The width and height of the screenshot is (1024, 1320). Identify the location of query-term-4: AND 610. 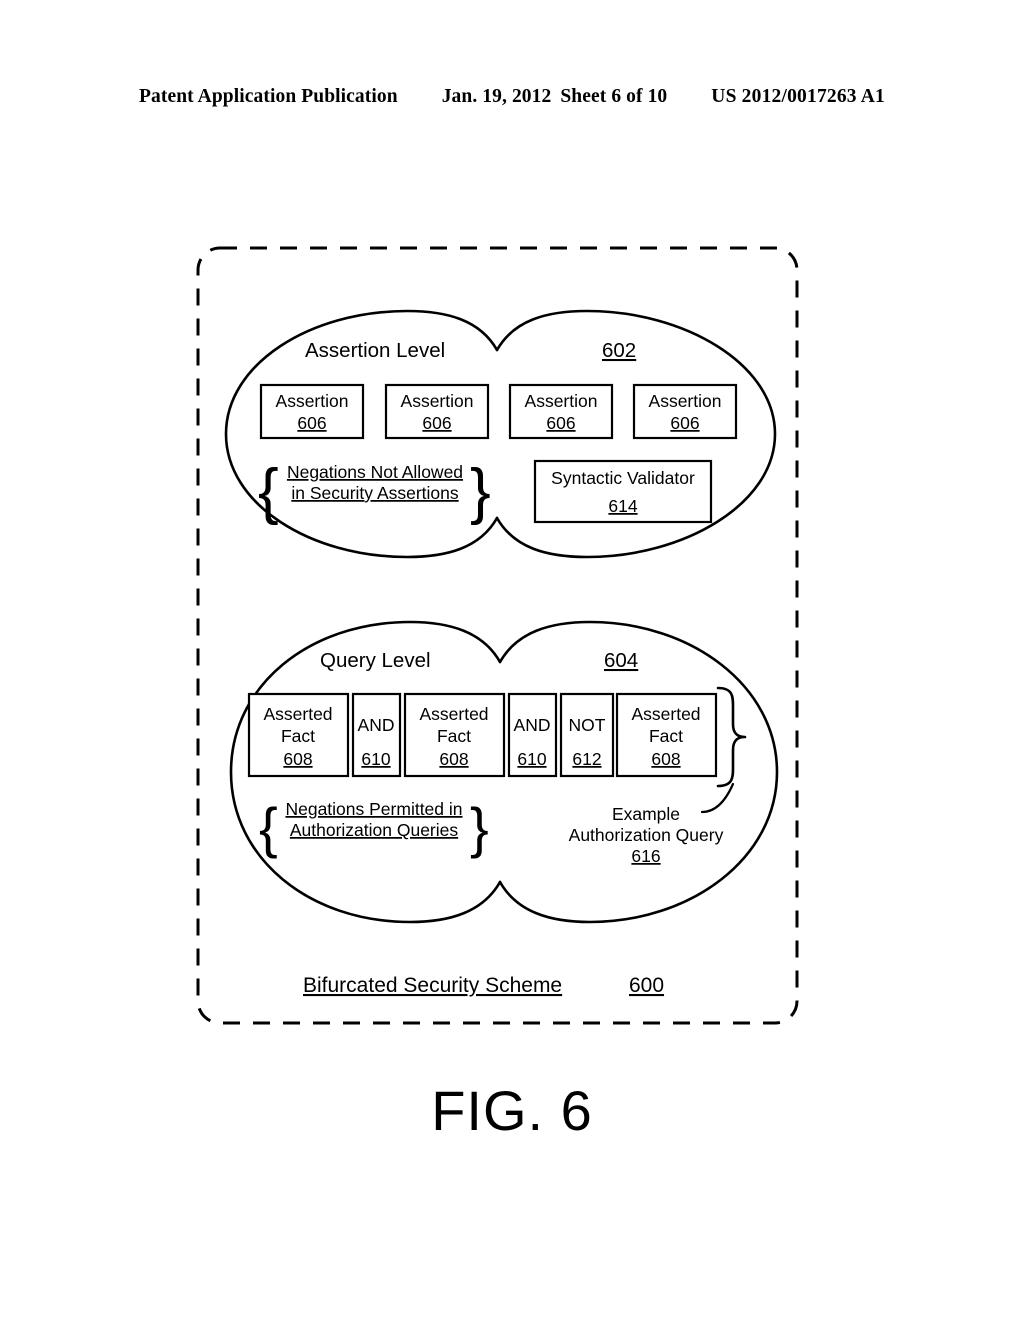
(532, 735).